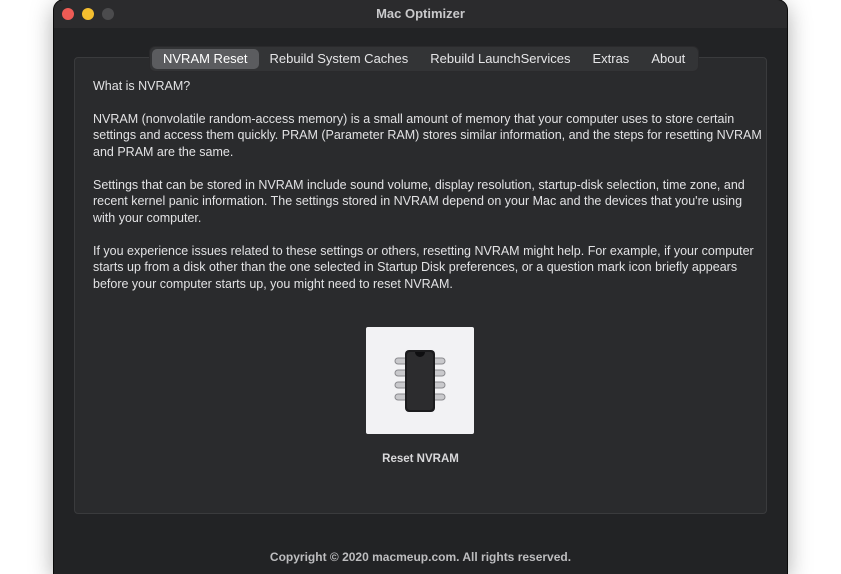 This screenshot has height=574, width=841. What do you see at coordinates (339, 59) in the screenshot?
I see `tab-rebuild-system-caches: Rebuild System Caches` at bounding box center [339, 59].